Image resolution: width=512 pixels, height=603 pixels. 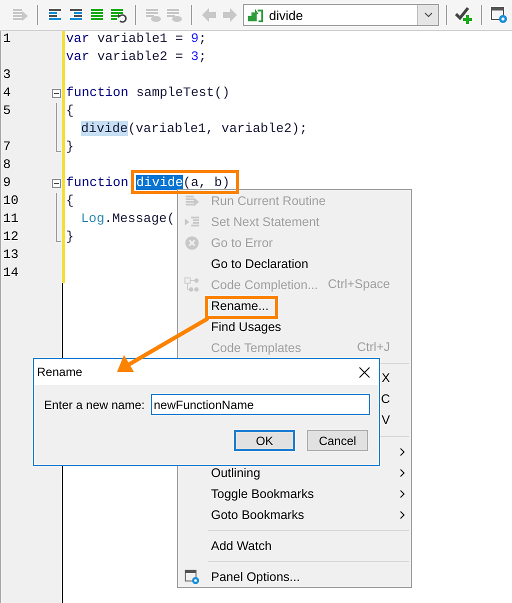 What do you see at coordinates (230, 15) in the screenshot?
I see `forward-icon` at bounding box center [230, 15].